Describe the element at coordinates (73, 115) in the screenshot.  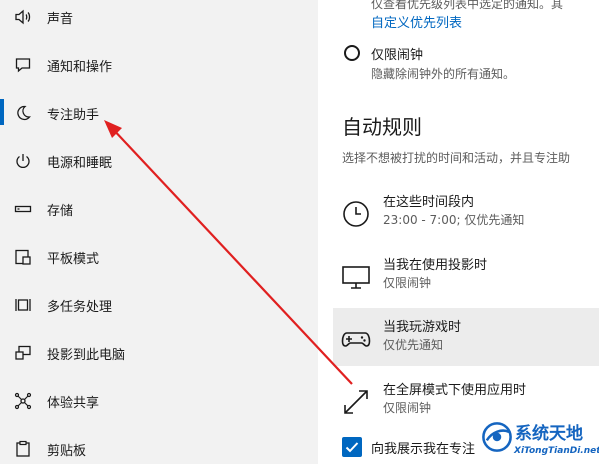
I see `sidebar-item-label: 专注助手` at that location.